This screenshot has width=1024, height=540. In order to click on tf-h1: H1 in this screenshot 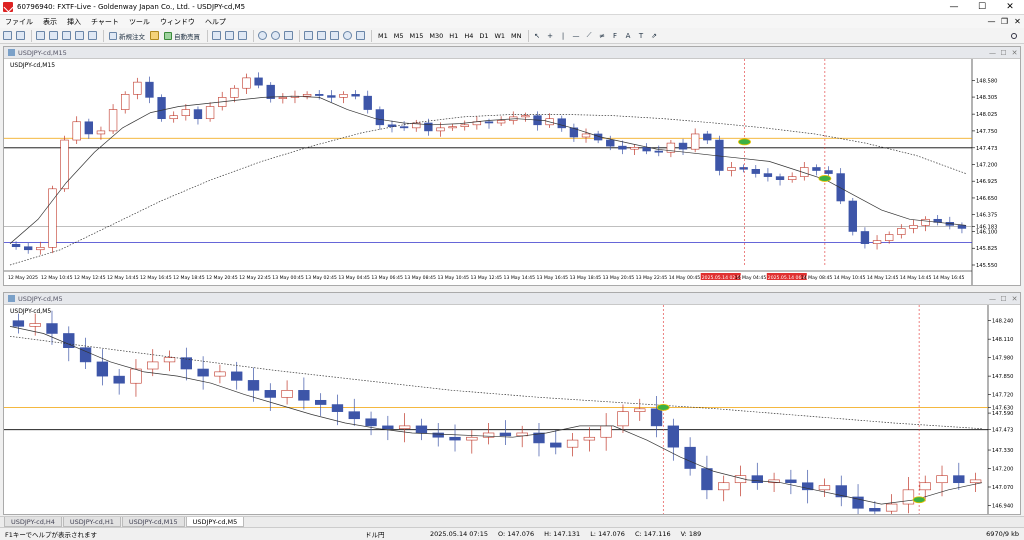, I will do `click(453, 35)`.